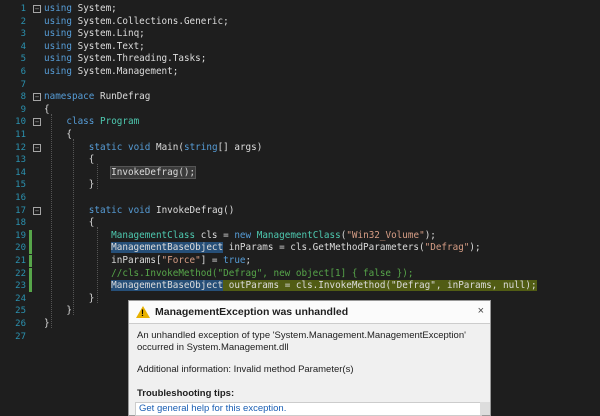  What do you see at coordinates (94, 46) in the screenshot?
I see `code-text: using System.Text;` at bounding box center [94, 46].